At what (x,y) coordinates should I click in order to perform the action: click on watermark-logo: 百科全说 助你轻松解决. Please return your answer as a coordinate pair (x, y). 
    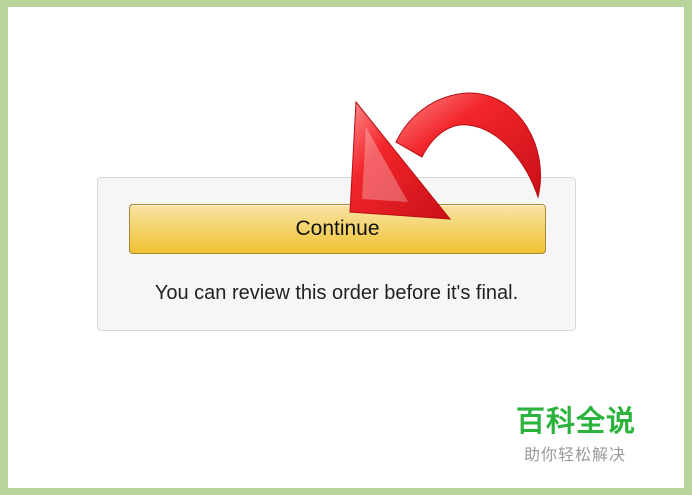
    Looking at the image, I should click on (591, 435).